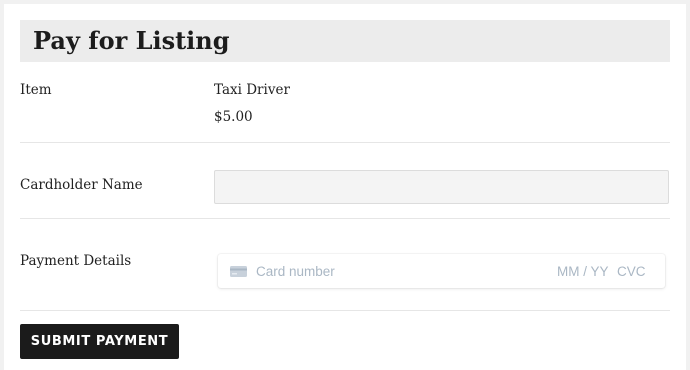  I want to click on cardholder-name-label: Cardholder Name, so click(81, 185).